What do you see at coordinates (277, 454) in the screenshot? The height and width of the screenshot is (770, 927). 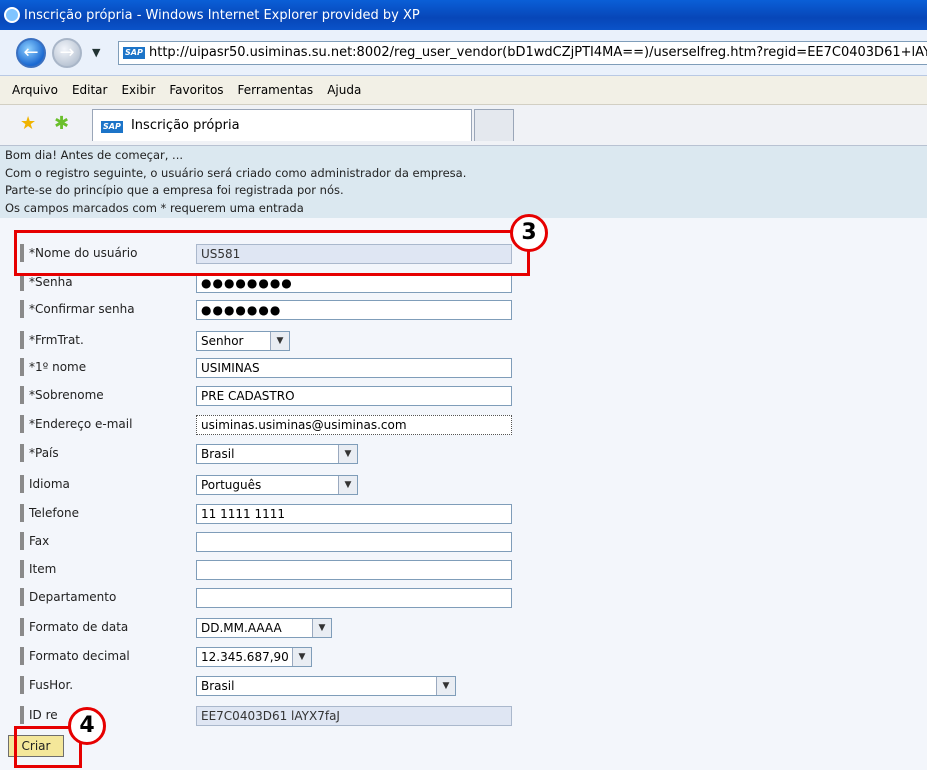 I see `country-select: Brasil ▼` at bounding box center [277, 454].